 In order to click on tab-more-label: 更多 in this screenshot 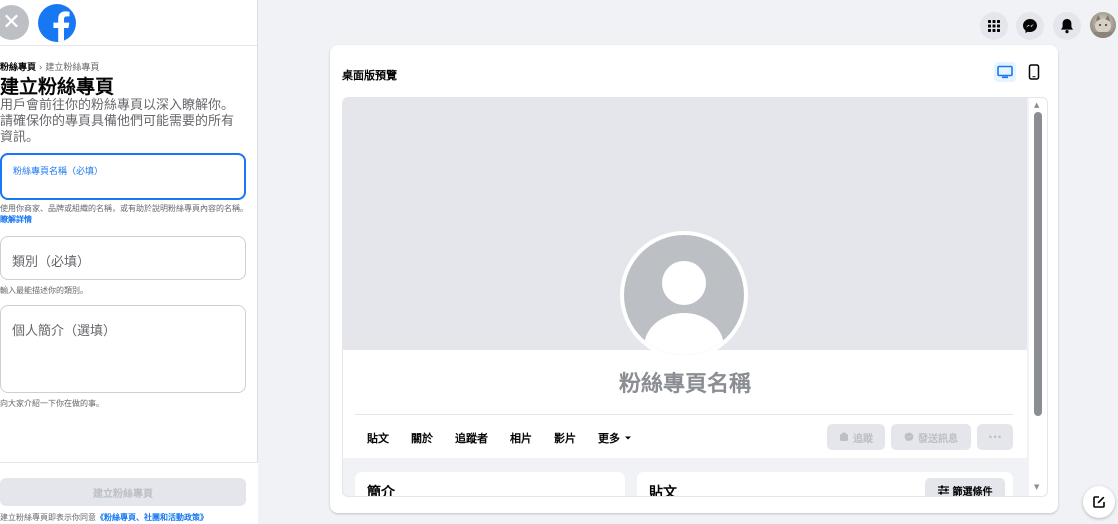, I will do `click(609, 438)`.